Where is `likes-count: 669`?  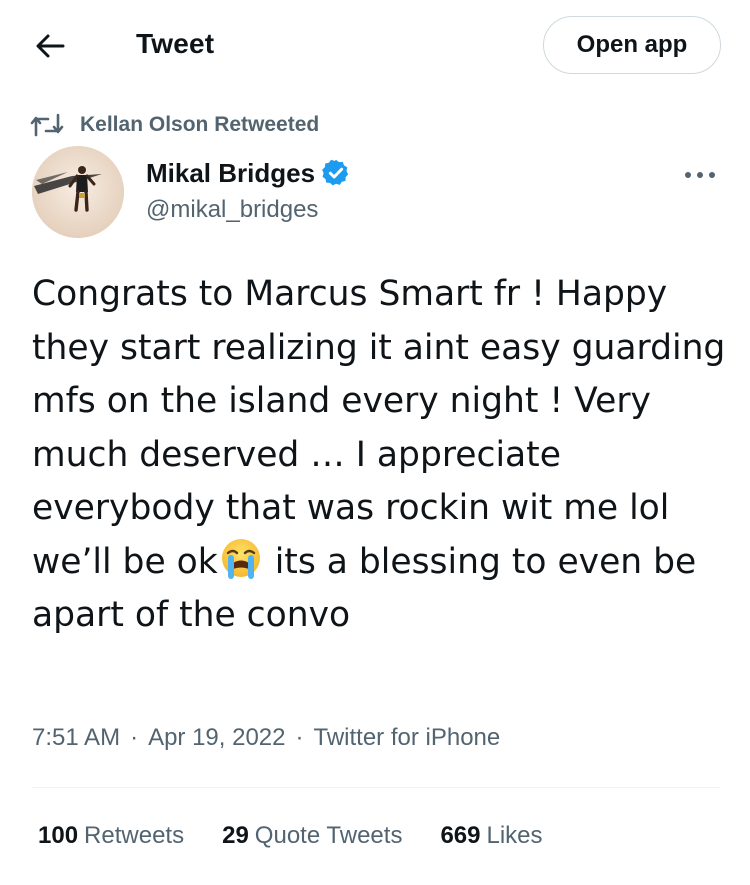
likes-count: 669 is located at coordinates (460, 835).